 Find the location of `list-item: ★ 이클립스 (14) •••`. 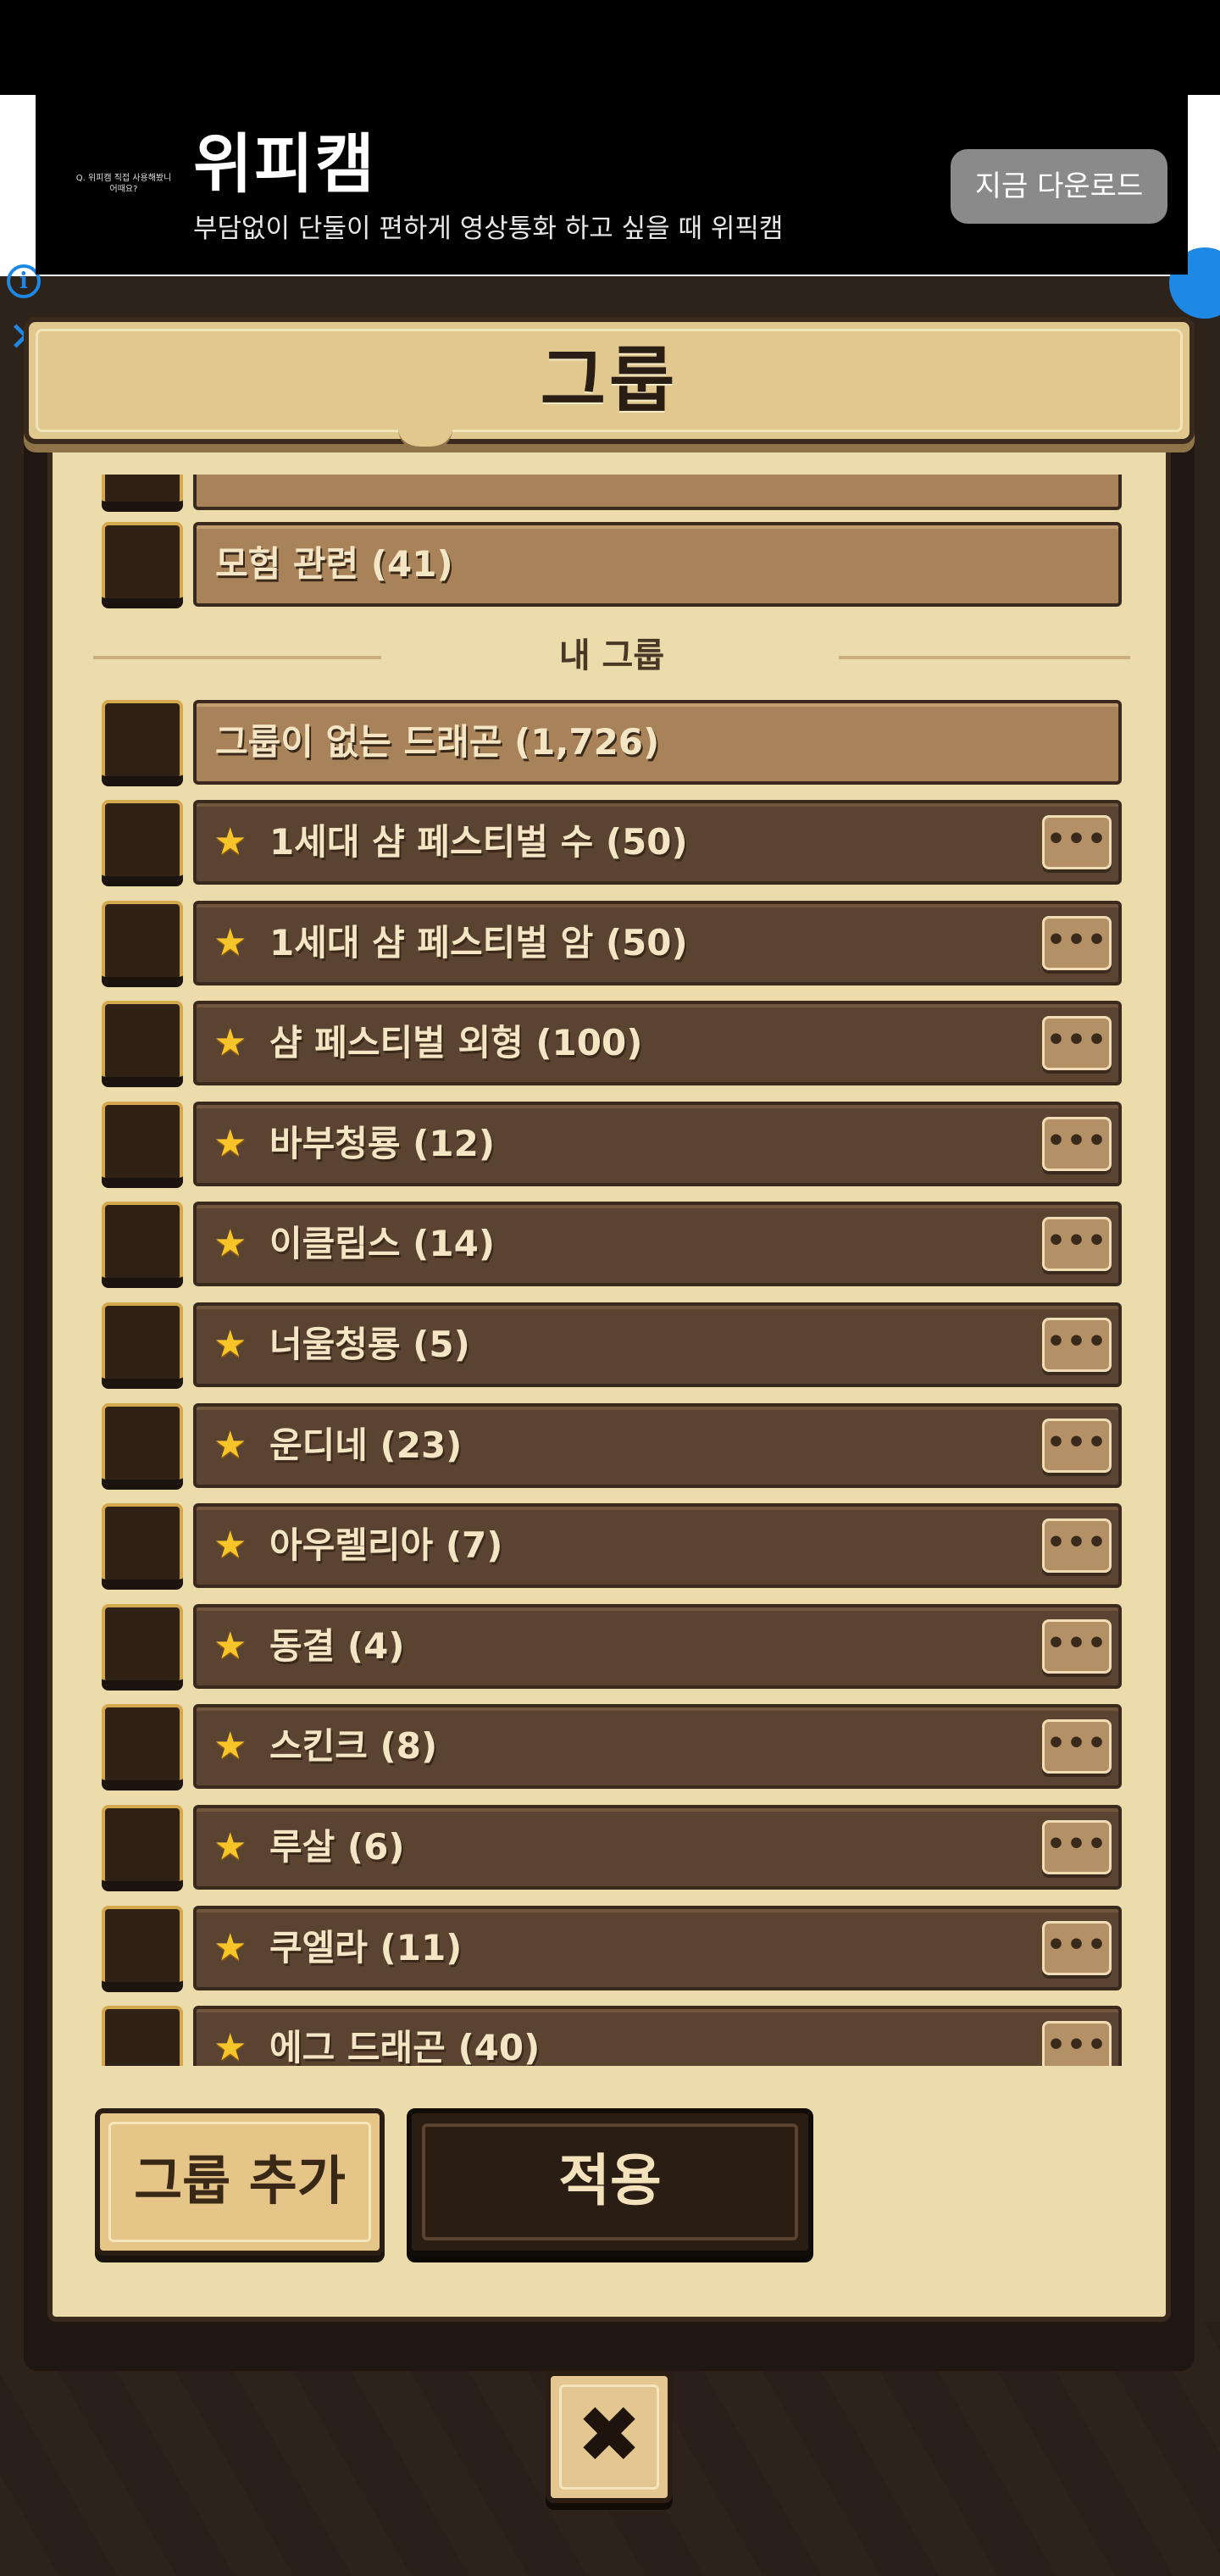

list-item: ★ 이클립스 (14) ••• is located at coordinates (611, 1246).